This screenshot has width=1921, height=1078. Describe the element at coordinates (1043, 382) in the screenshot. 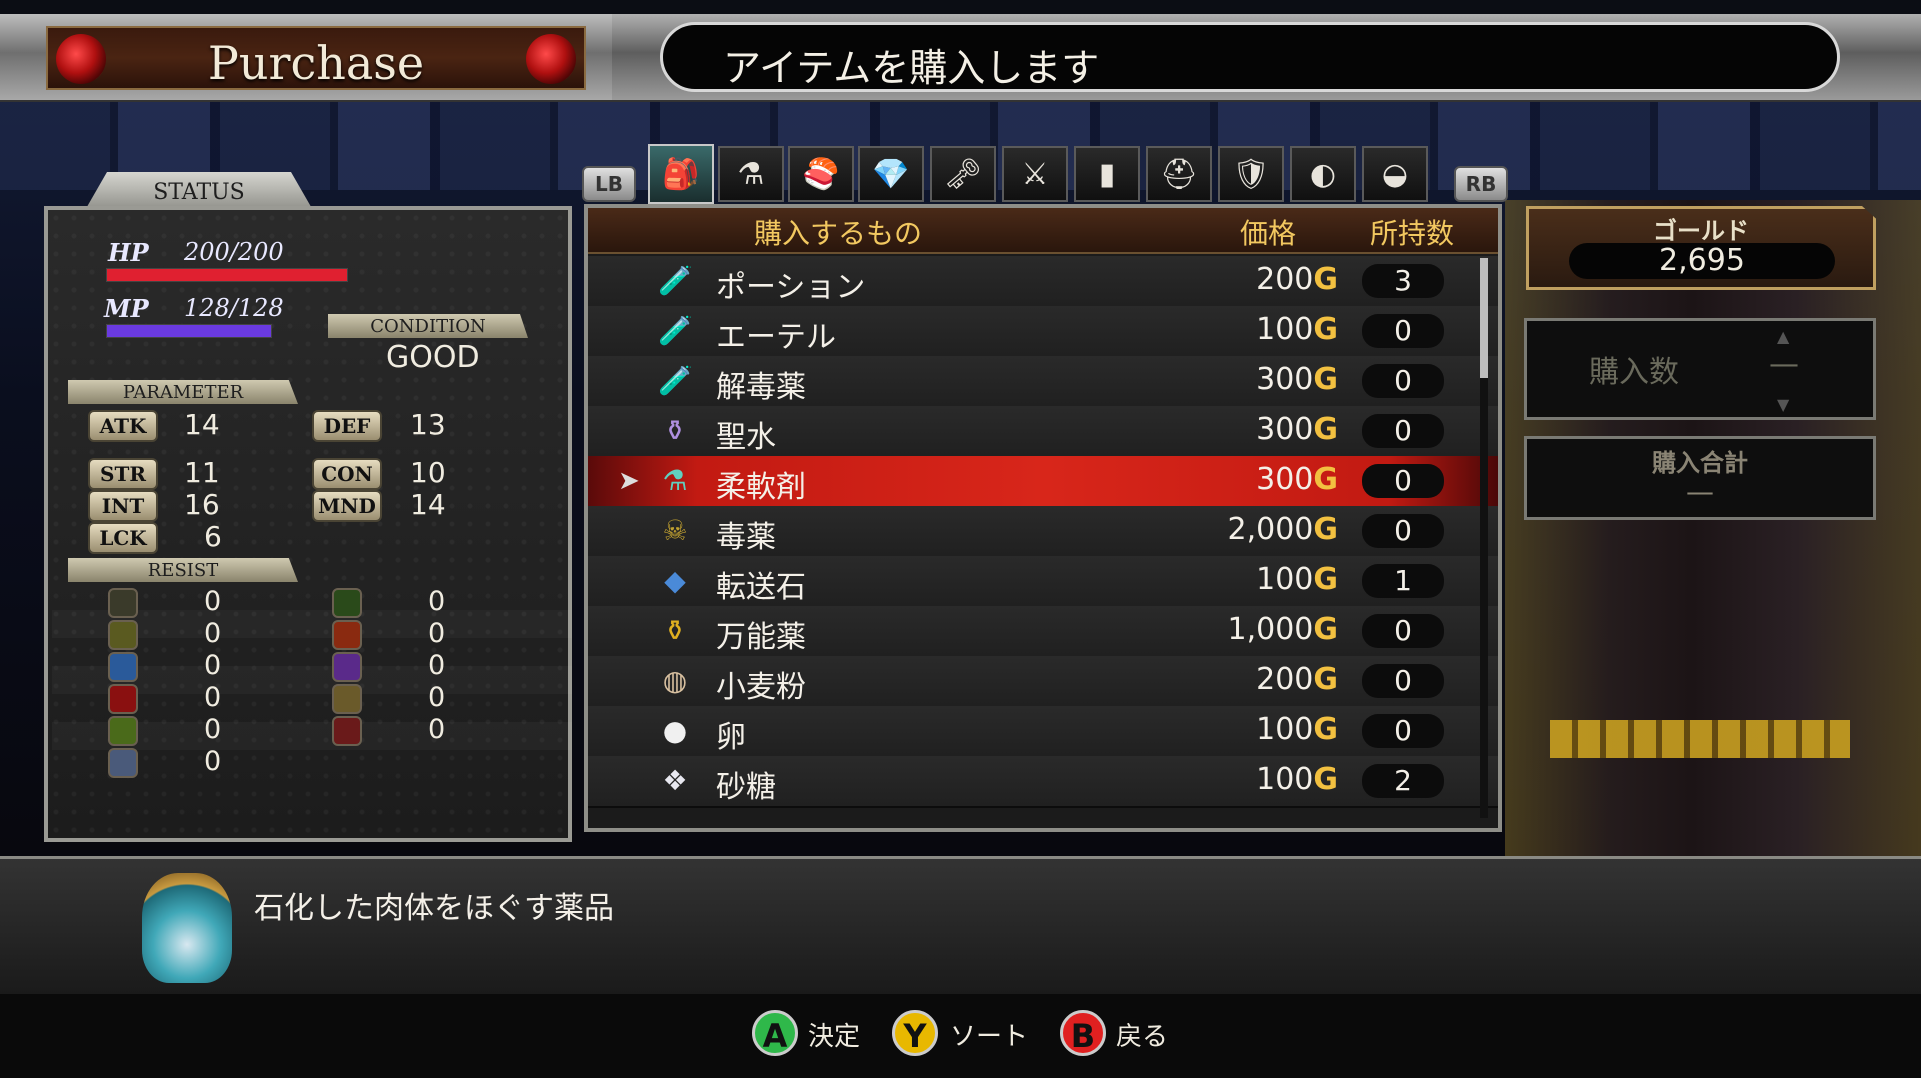

I see `item-row: 🧪 解毒薬 300G 0` at that location.